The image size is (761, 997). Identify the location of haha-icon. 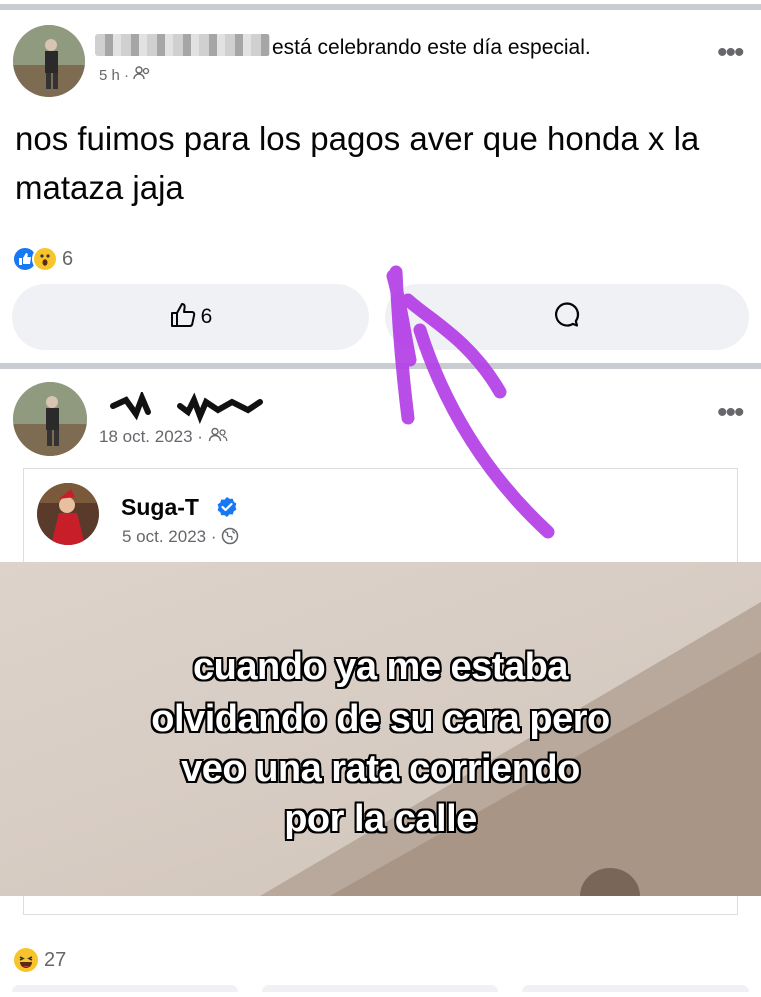
(26, 960).